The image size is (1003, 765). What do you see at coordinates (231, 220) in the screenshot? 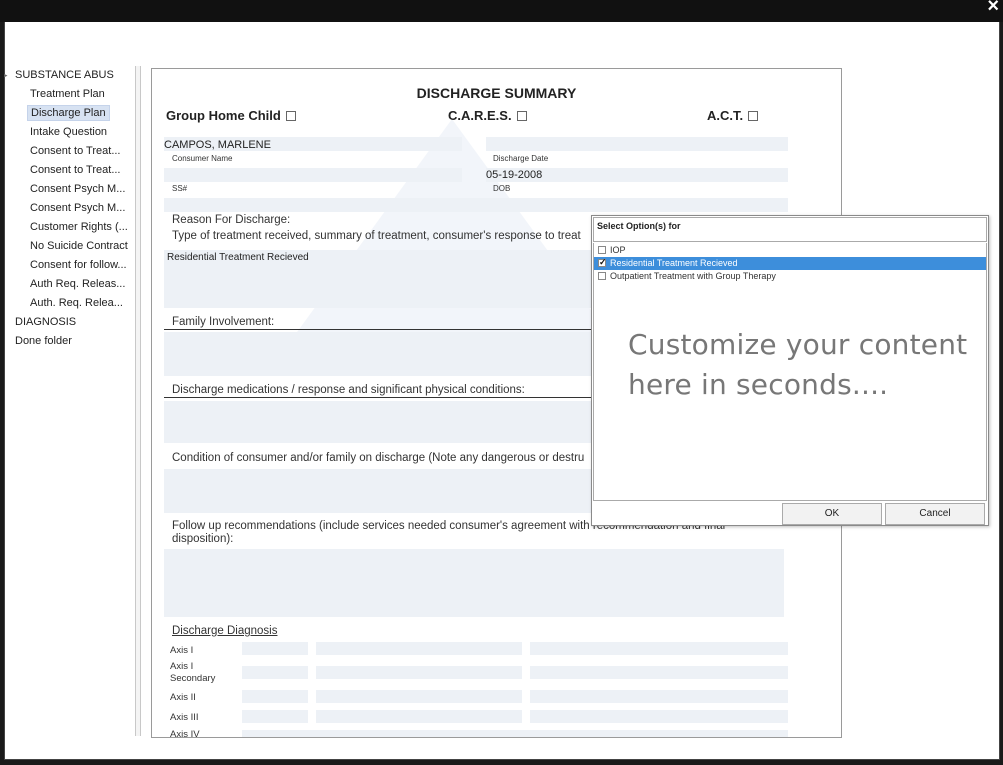
I see `reason-heading: Reason For Discharge:` at bounding box center [231, 220].